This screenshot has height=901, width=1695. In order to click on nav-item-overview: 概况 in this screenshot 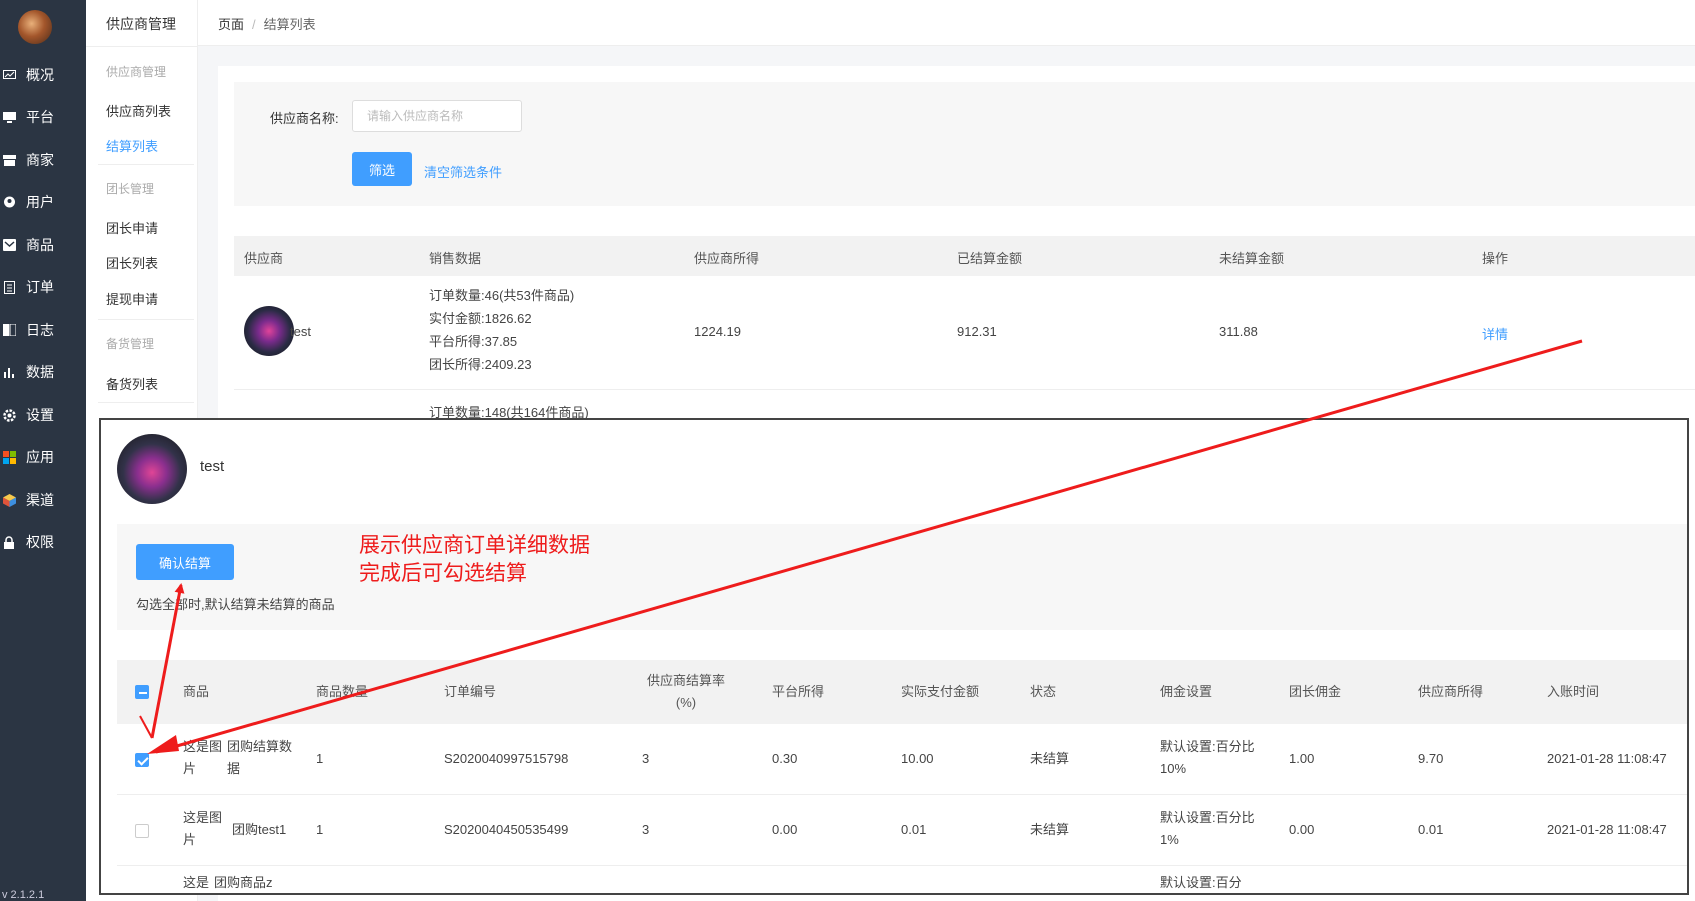, I will do `click(43, 75)`.